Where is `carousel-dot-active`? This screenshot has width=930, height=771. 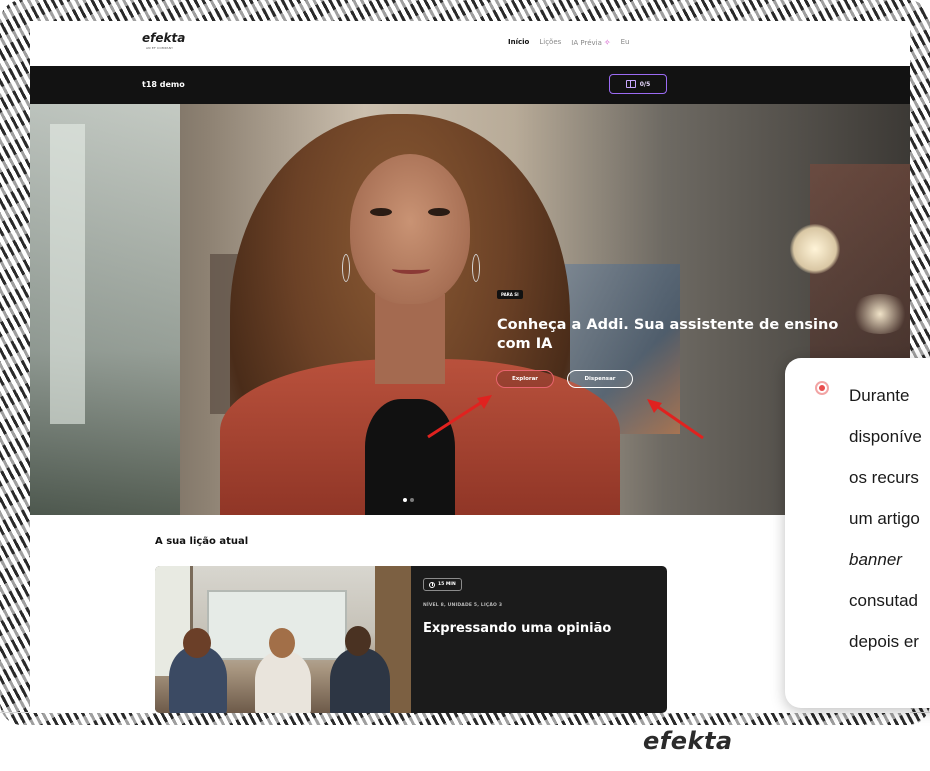
carousel-dot-active is located at coordinates (405, 500).